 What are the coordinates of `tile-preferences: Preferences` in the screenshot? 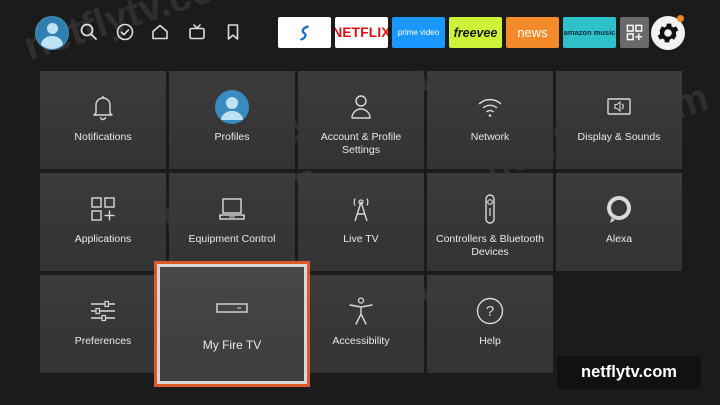 It's located at (103, 324).